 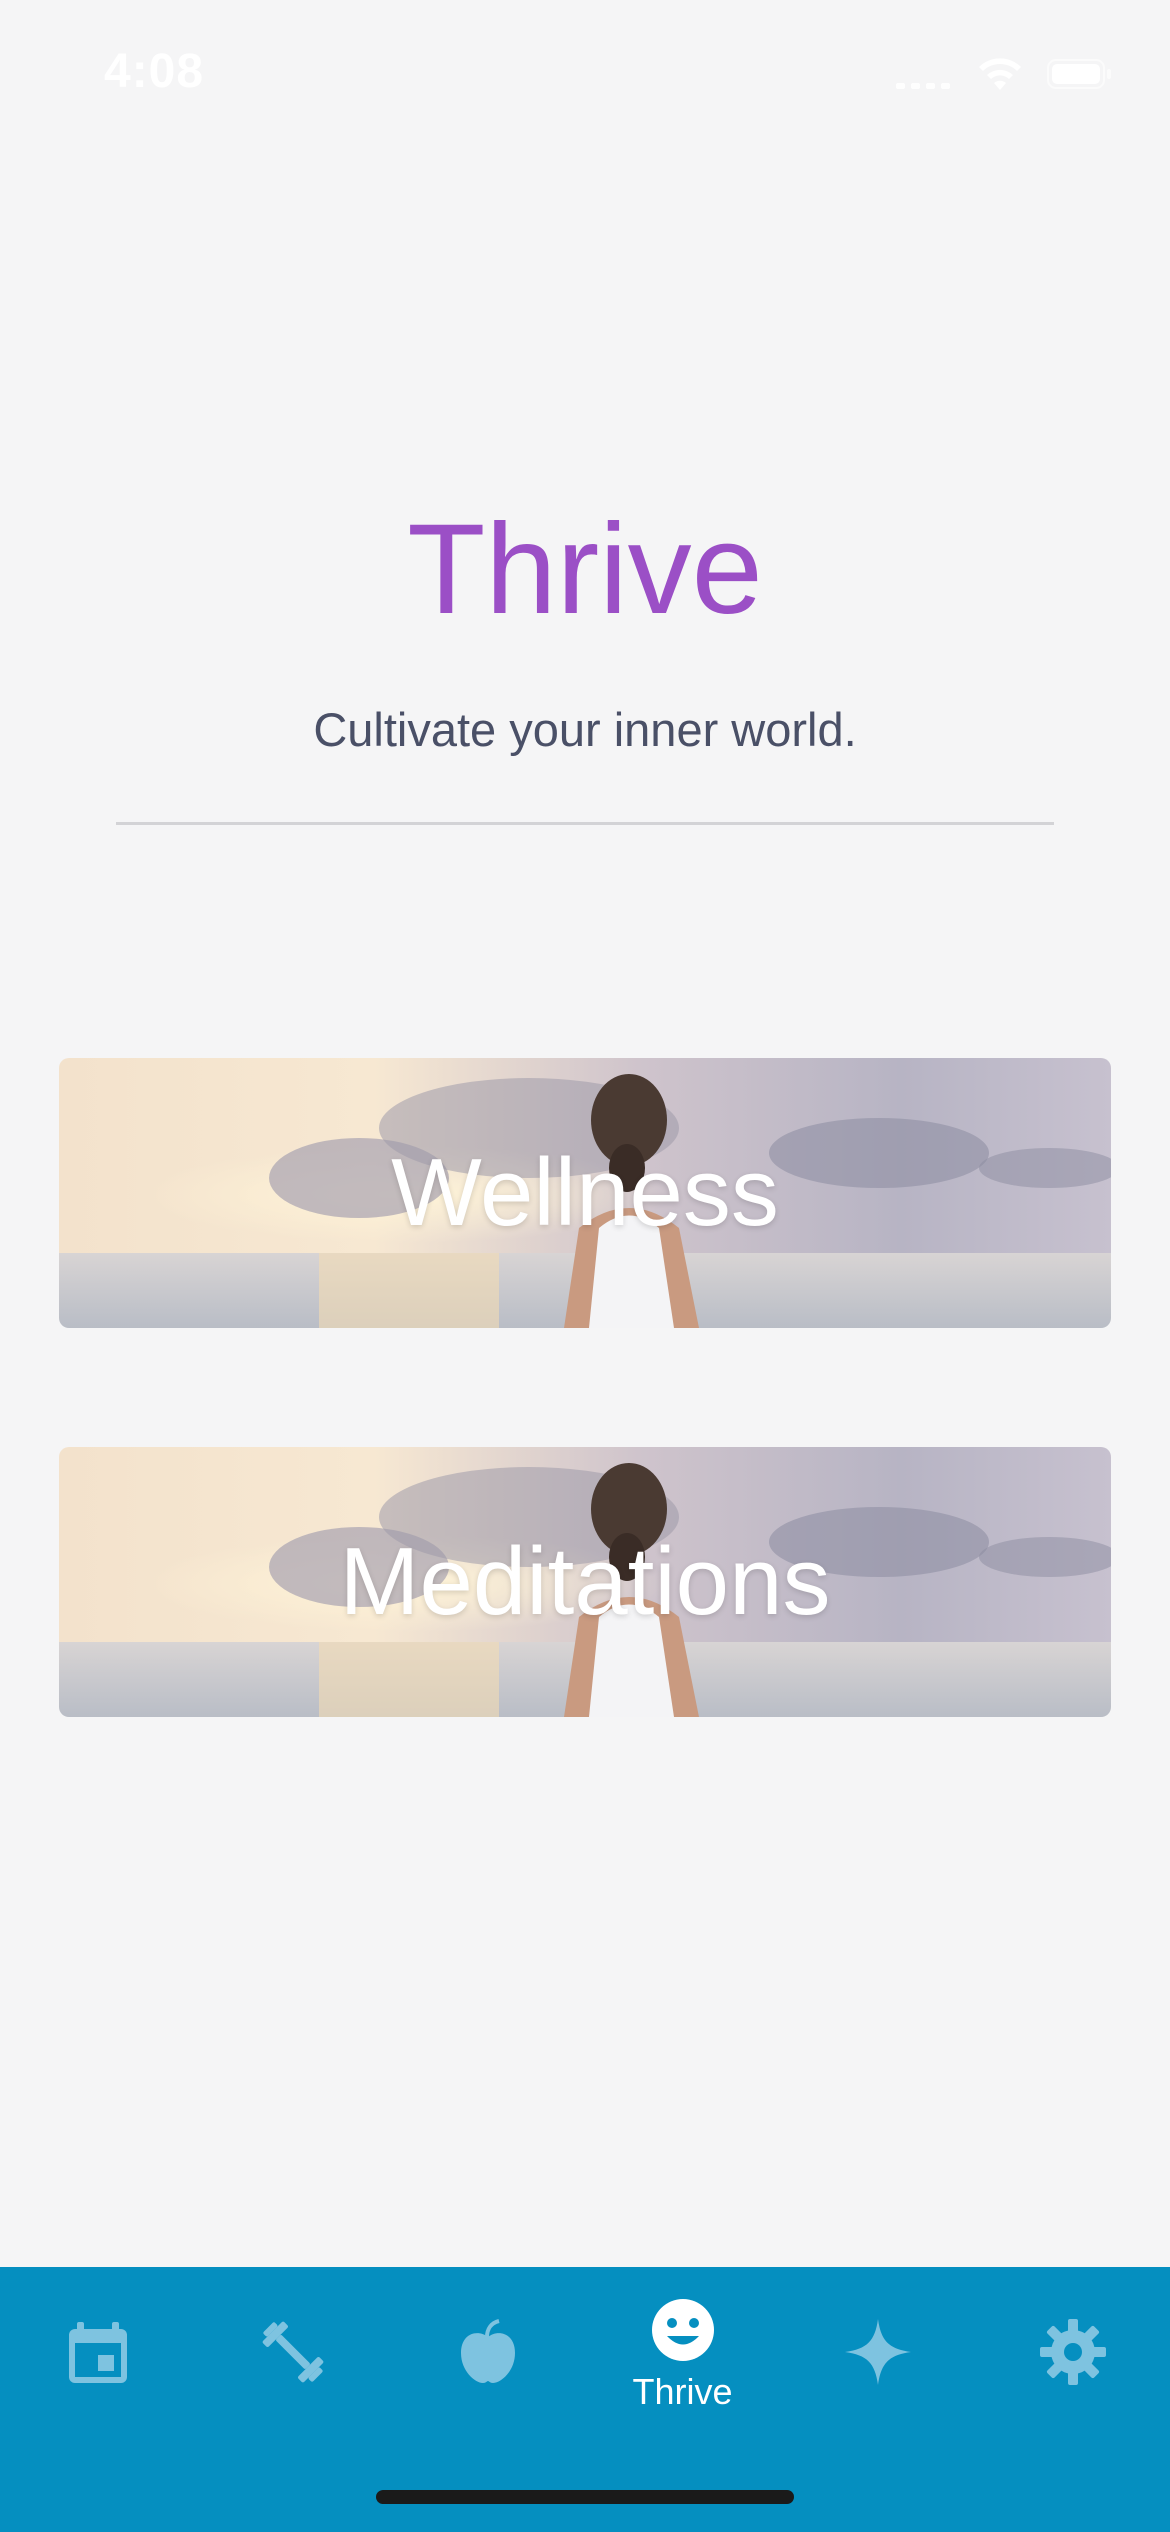 I want to click on battery-icon, so click(x=1079, y=74).